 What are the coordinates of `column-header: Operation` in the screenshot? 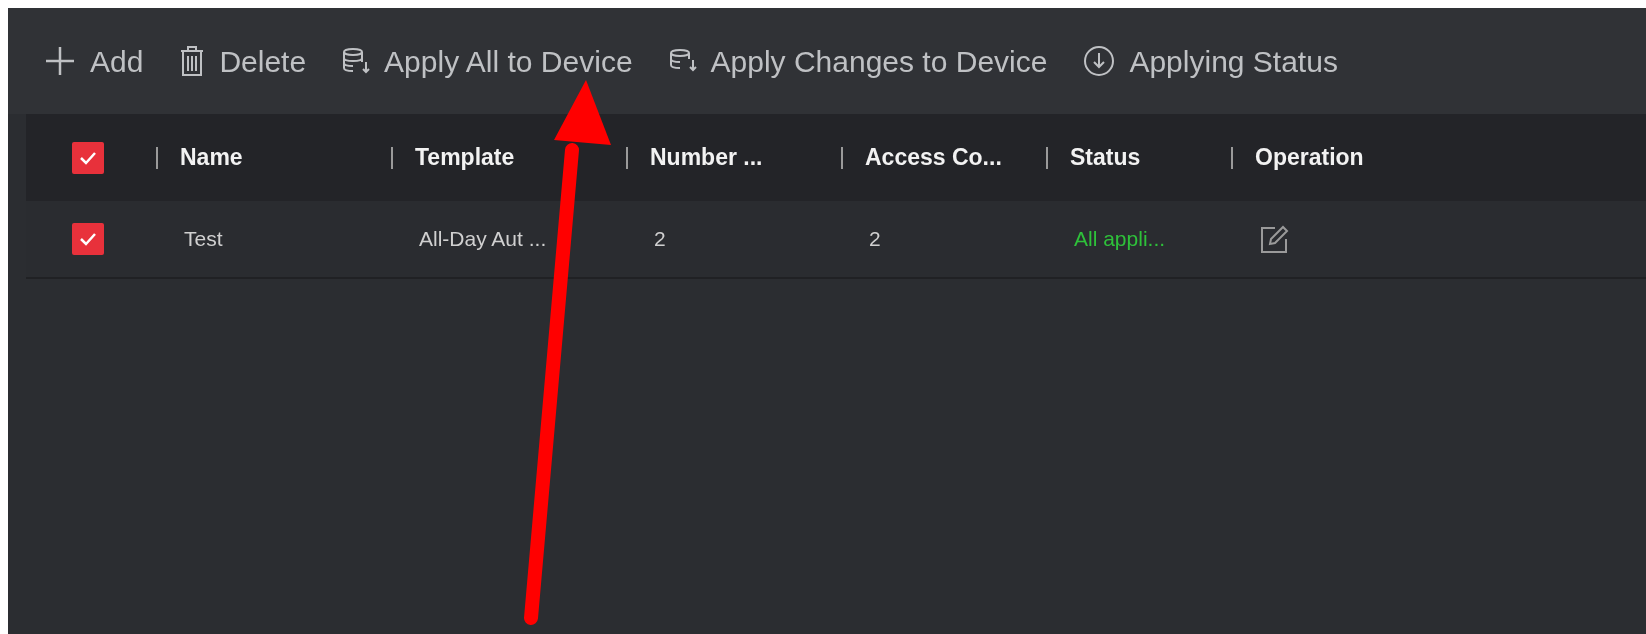 It's located at (1309, 157).